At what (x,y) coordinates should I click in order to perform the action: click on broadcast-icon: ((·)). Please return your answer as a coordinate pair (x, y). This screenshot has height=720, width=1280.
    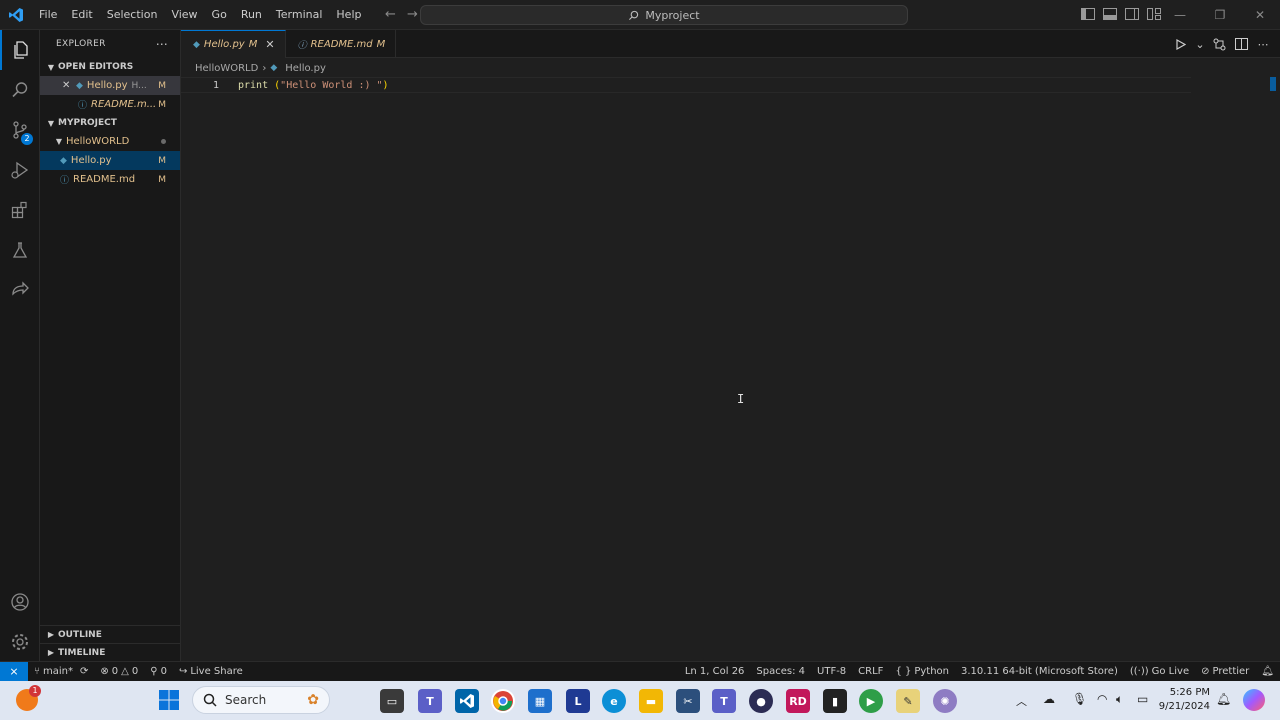
    Looking at the image, I should click on (1139, 671).